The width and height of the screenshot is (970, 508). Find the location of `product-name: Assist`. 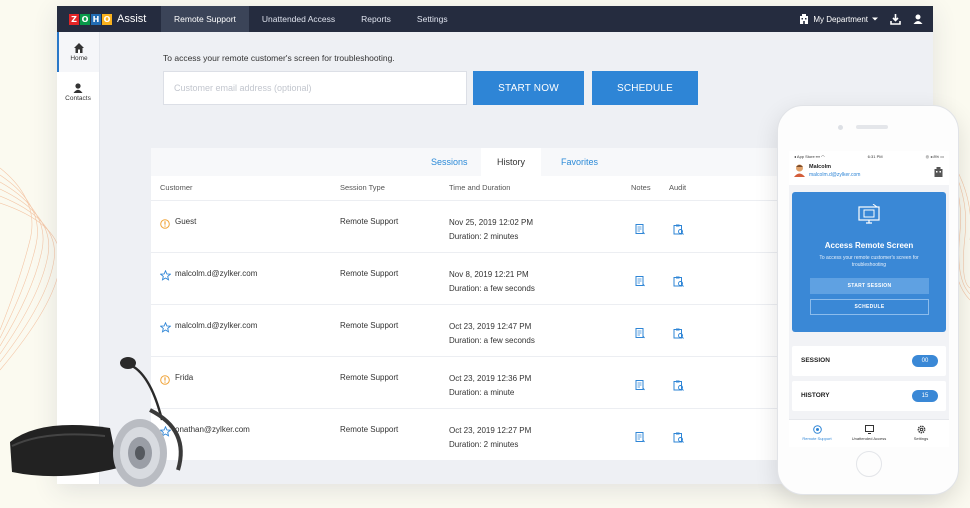

product-name: Assist is located at coordinates (132, 19).